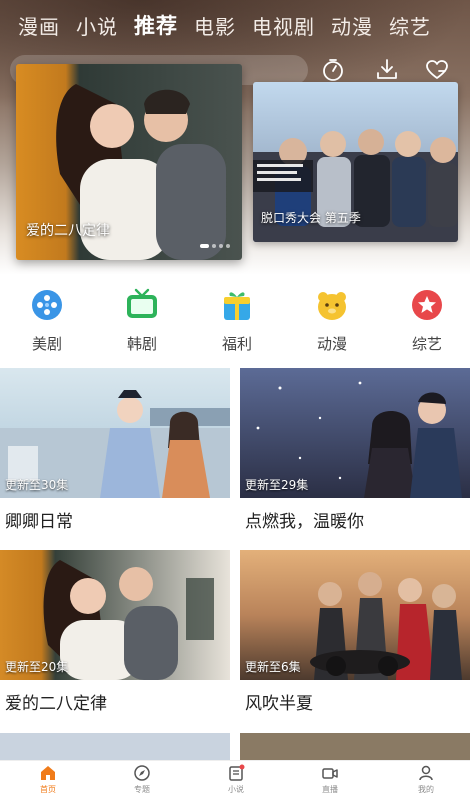  Describe the element at coordinates (332, 306) in the screenshot. I see `bear-icon` at that location.